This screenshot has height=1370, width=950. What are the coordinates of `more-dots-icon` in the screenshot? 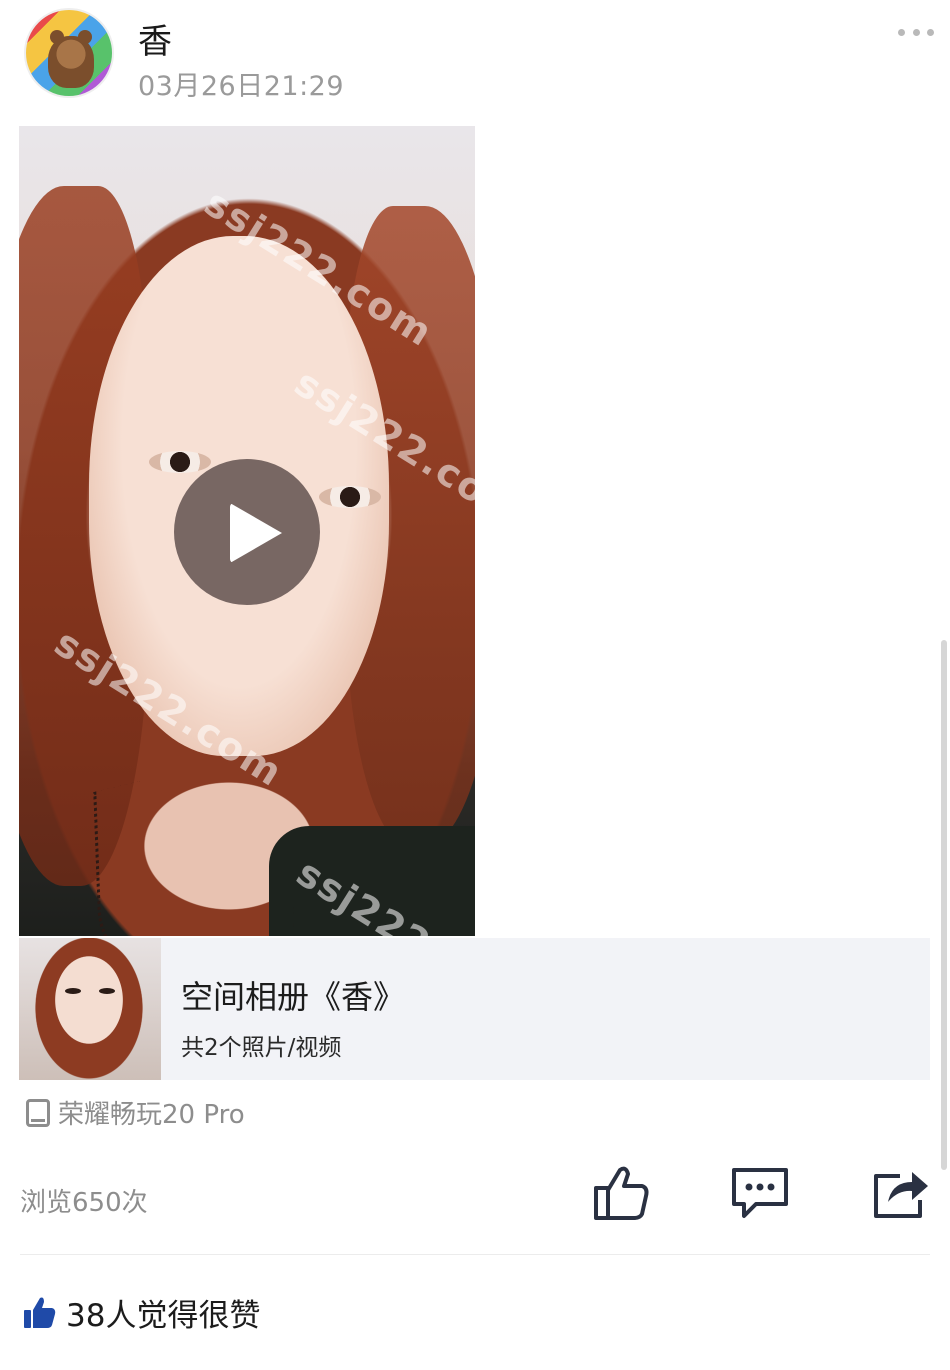 It's located at (916, 32).